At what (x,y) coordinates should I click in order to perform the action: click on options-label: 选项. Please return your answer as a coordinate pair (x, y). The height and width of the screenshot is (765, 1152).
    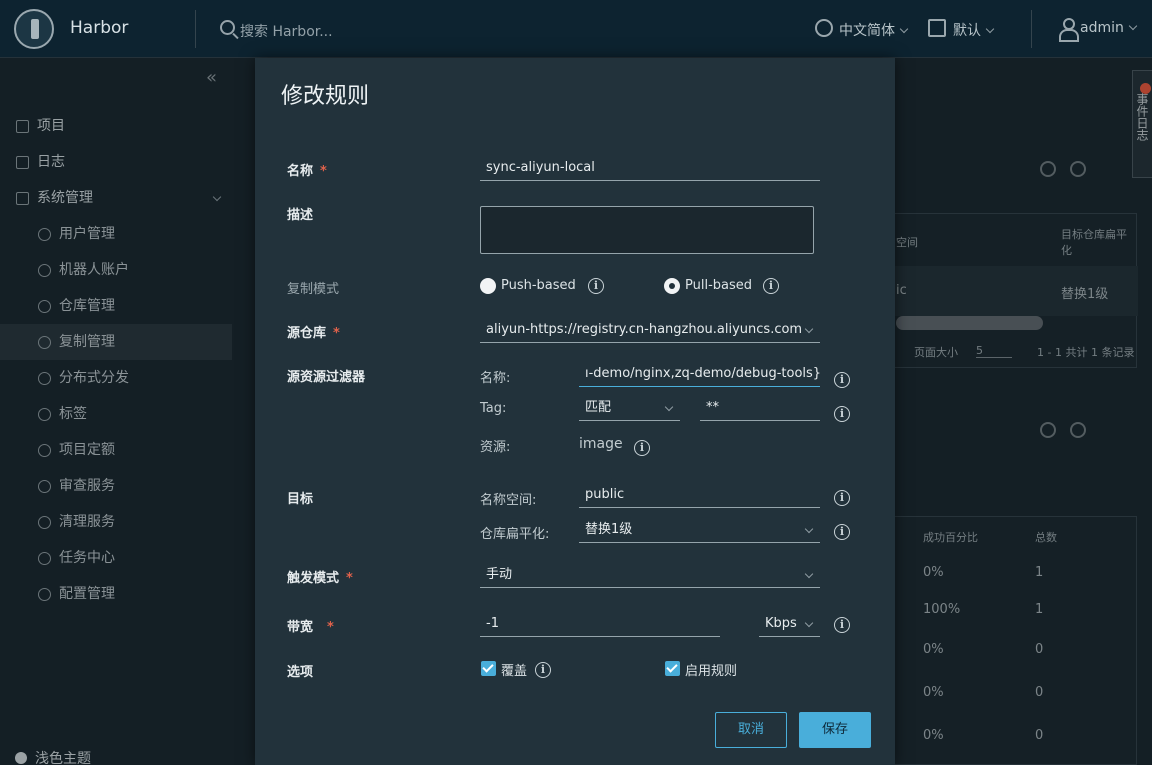
    Looking at the image, I should click on (300, 672).